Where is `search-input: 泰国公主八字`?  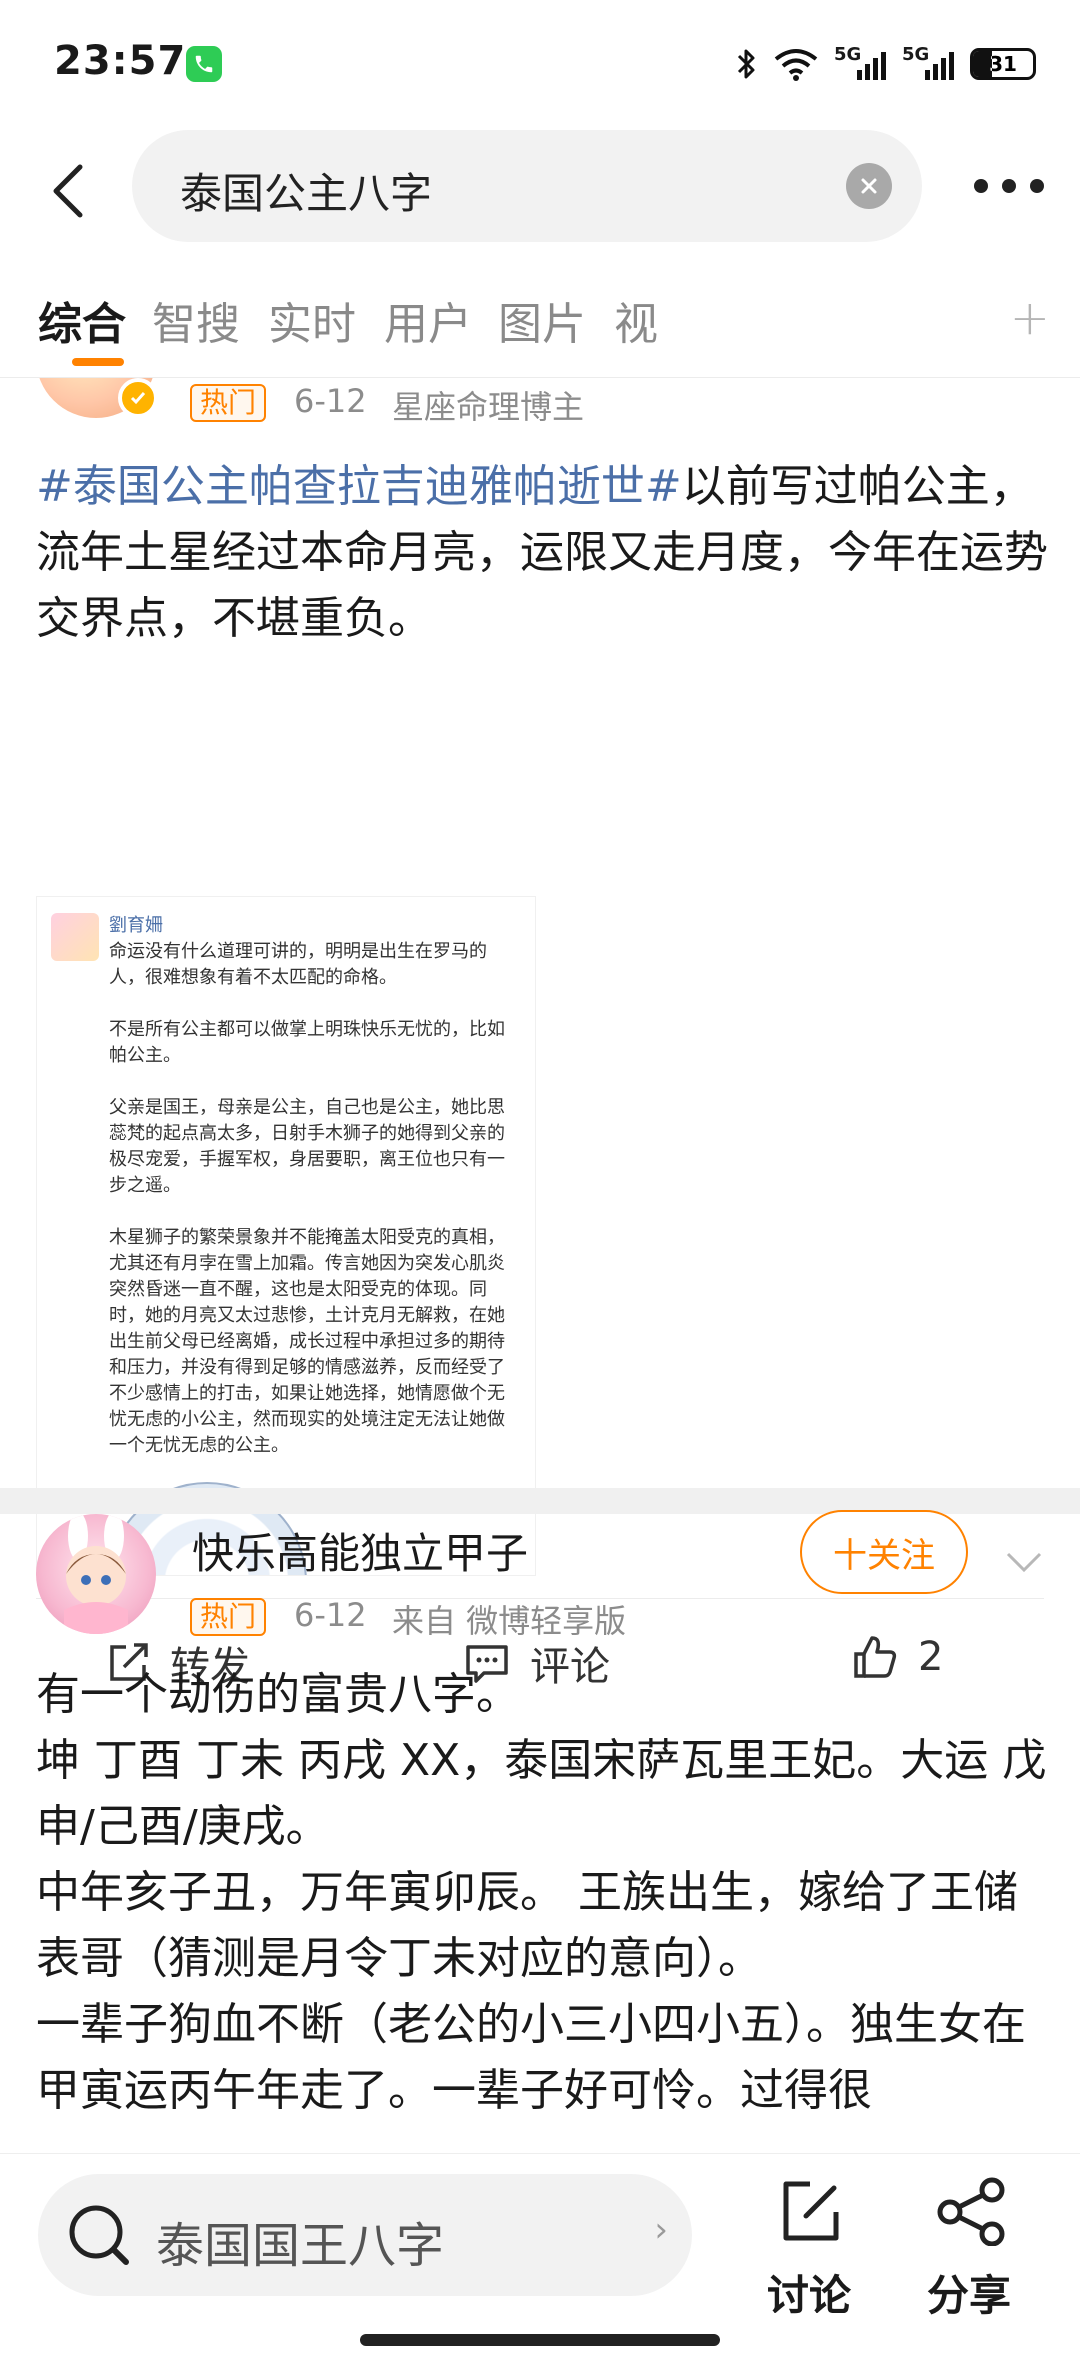 search-input: 泰国公主八字 is located at coordinates (527, 186).